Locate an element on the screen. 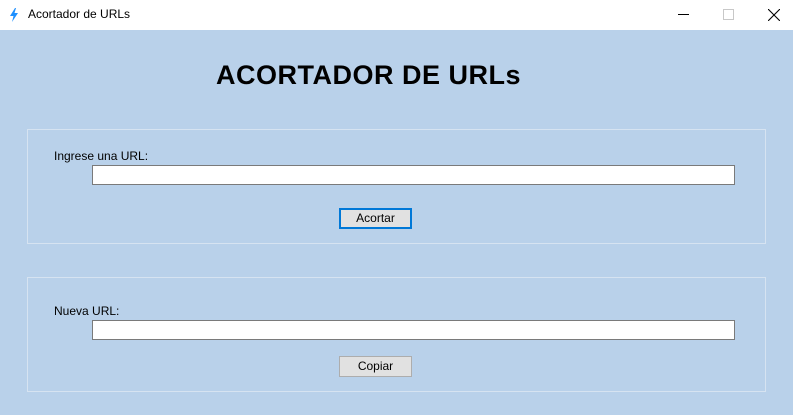  title-bar: Acortador de URLs is located at coordinates (396, 15).